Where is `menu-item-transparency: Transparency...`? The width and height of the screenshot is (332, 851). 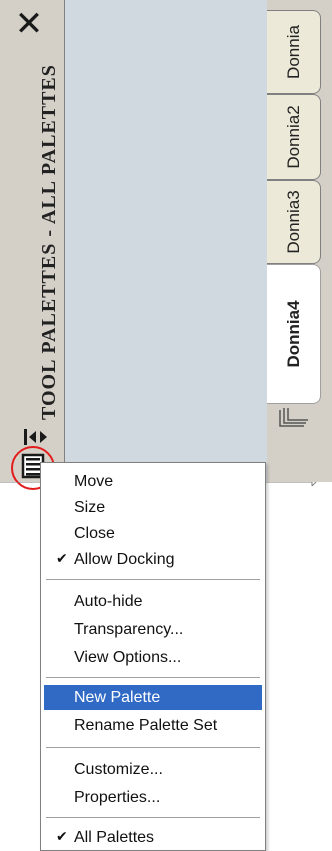 menu-item-transparency: Transparency... is located at coordinates (153, 629).